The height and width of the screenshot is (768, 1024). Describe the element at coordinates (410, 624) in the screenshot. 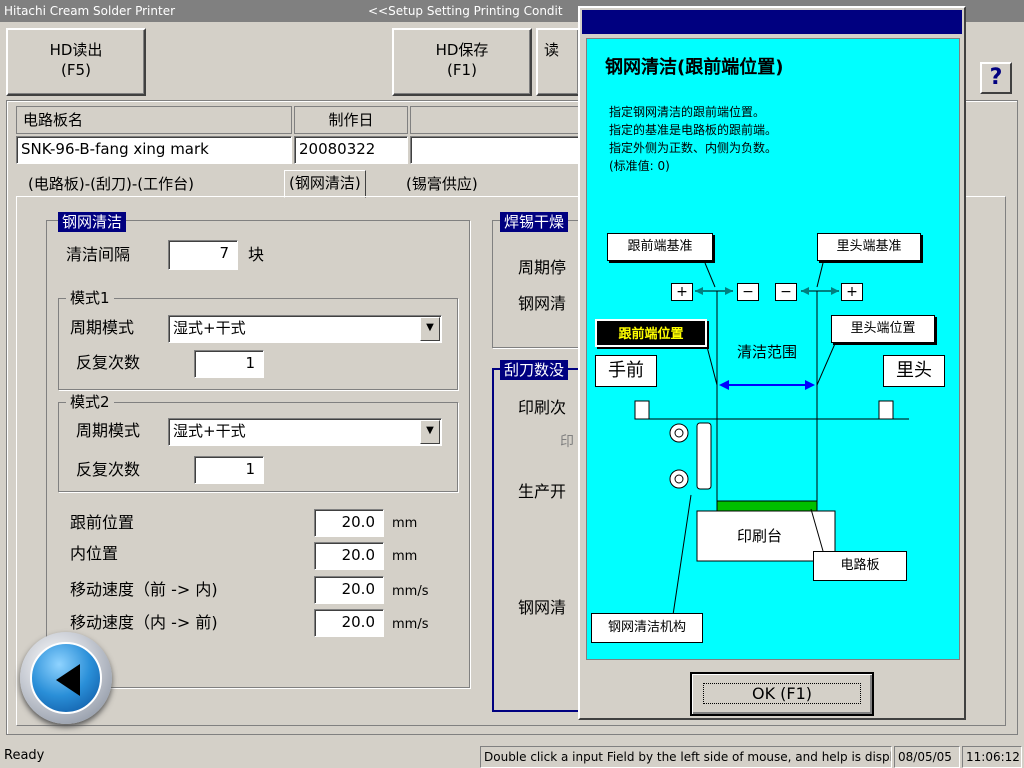

I see `speed-back-unit: mm/s` at that location.